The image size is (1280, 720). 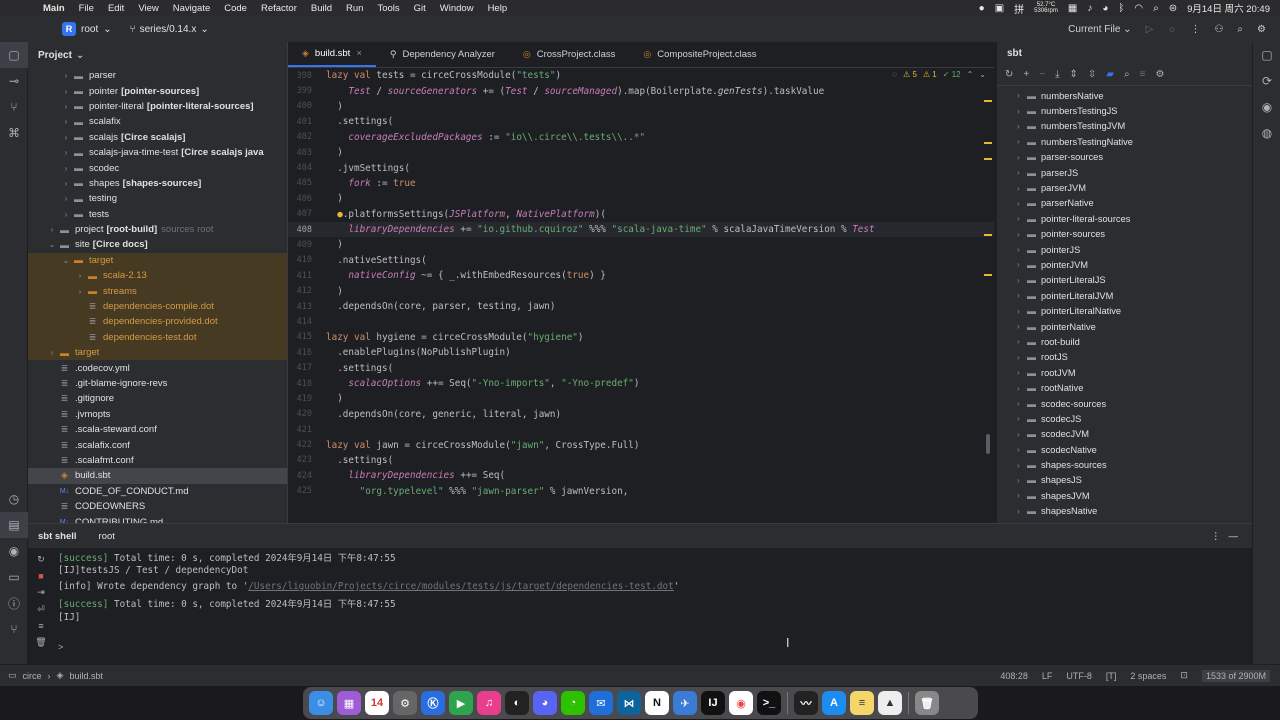 What do you see at coordinates (1235, 675) in the screenshot?
I see `memory-indicator: 1533 of 2900M` at bounding box center [1235, 675].